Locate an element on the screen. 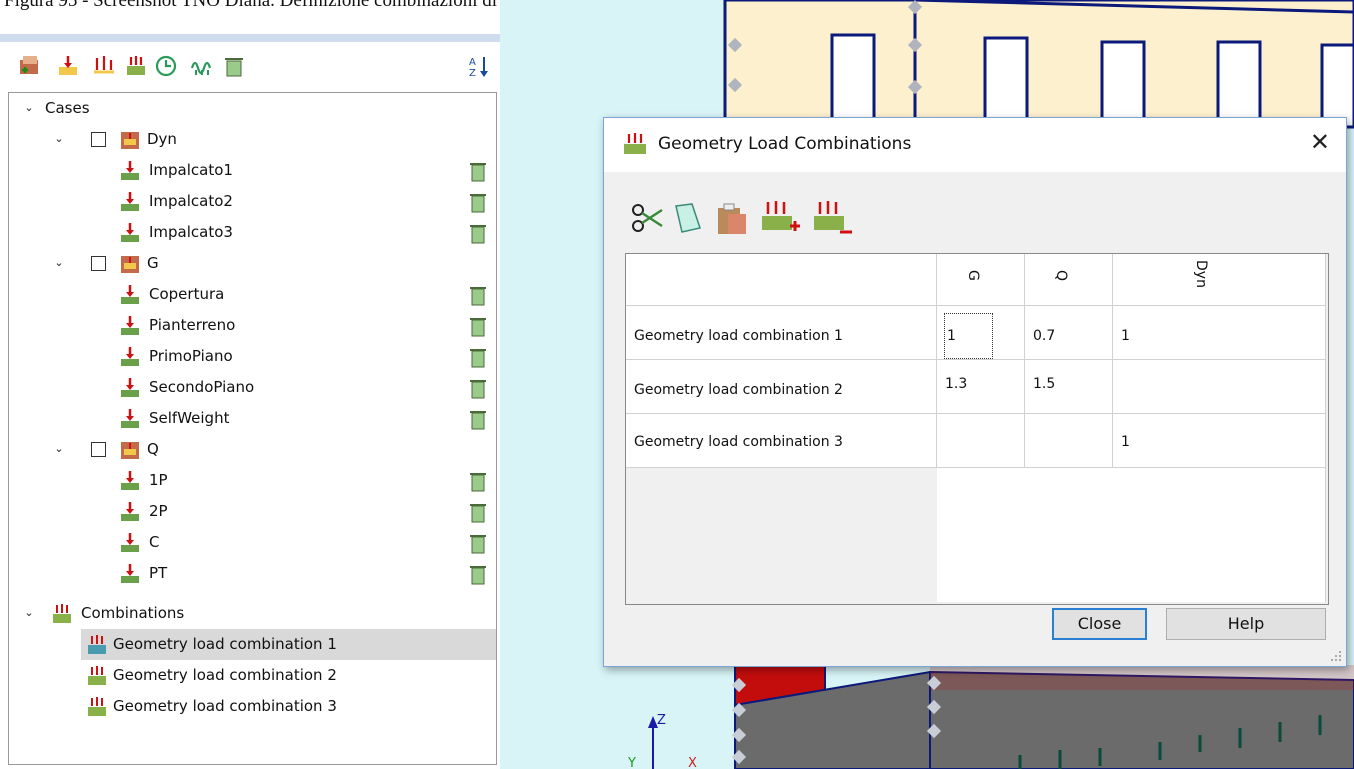 This screenshot has height=769, width=1354. combination-item: Geometry load combination 1 is located at coordinates (288, 644).